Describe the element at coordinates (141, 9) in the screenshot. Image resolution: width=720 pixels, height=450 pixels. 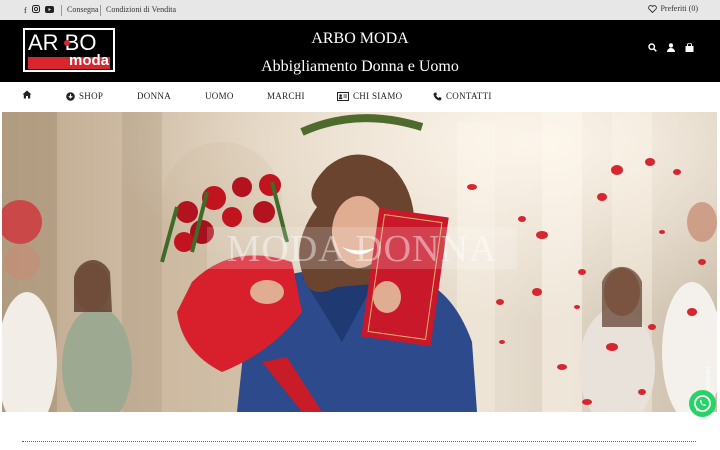
I see `terms-link: Condizioni di Vendita` at that location.